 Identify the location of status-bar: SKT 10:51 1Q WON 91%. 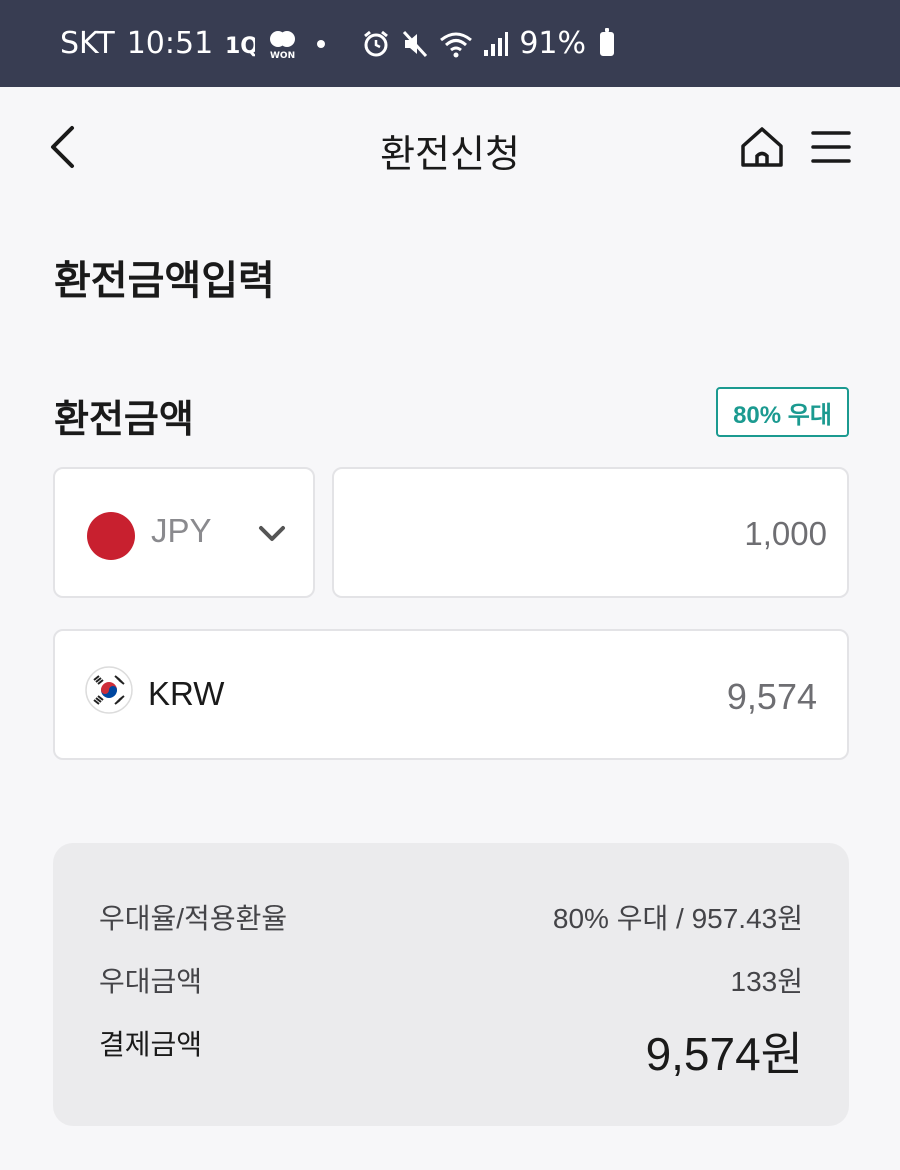
(450, 43).